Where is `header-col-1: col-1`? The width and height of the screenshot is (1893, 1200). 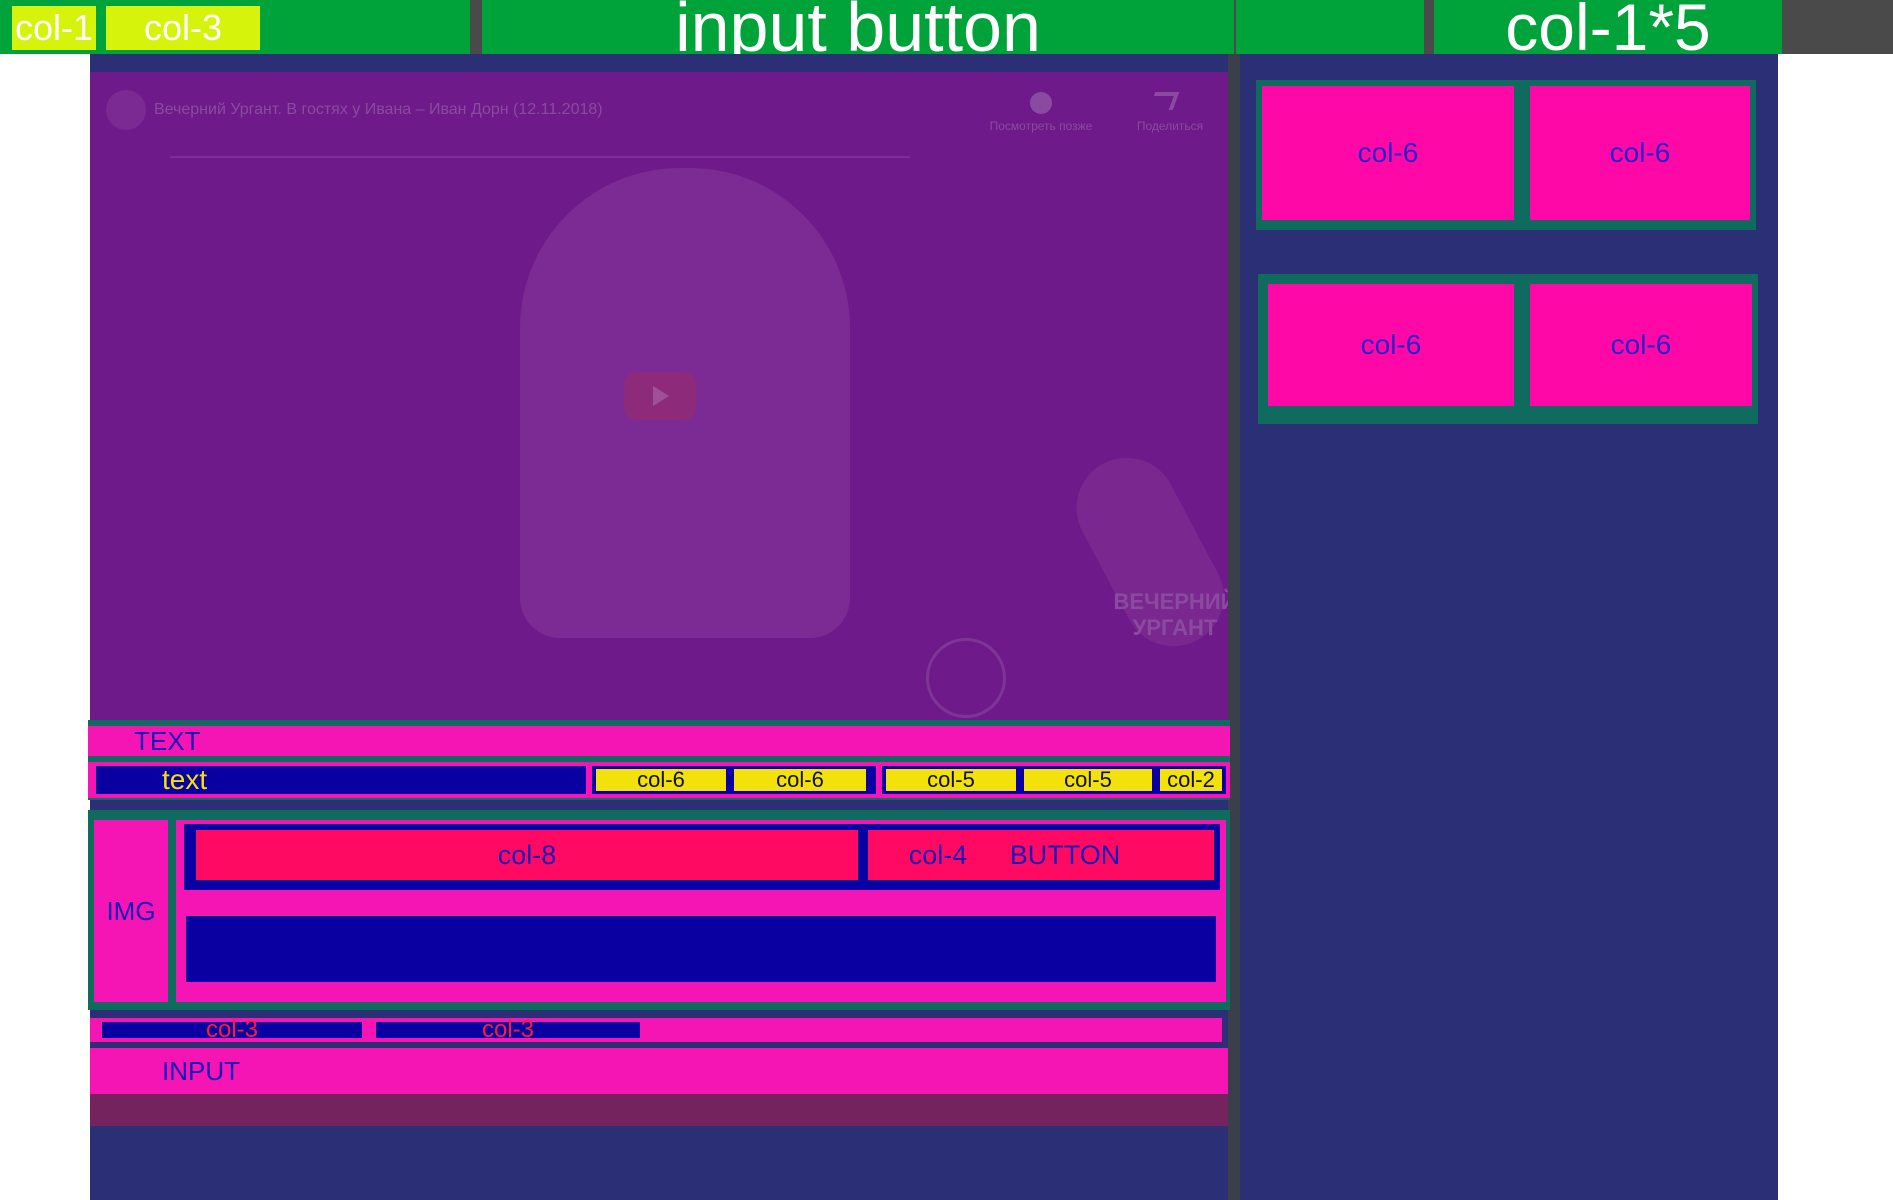 header-col-1: col-1 is located at coordinates (54, 28).